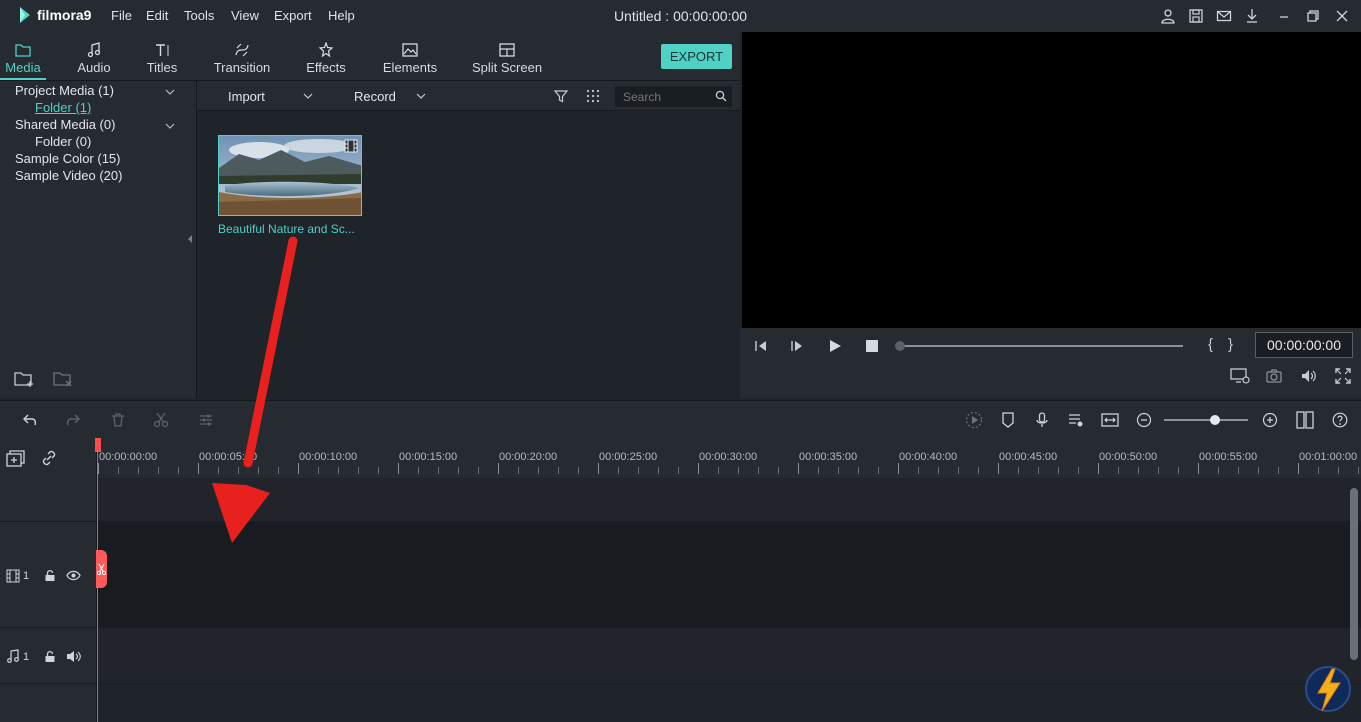 This screenshot has width=1361, height=722. Describe the element at coordinates (721, 96) in the screenshot. I see `search-icon` at that location.